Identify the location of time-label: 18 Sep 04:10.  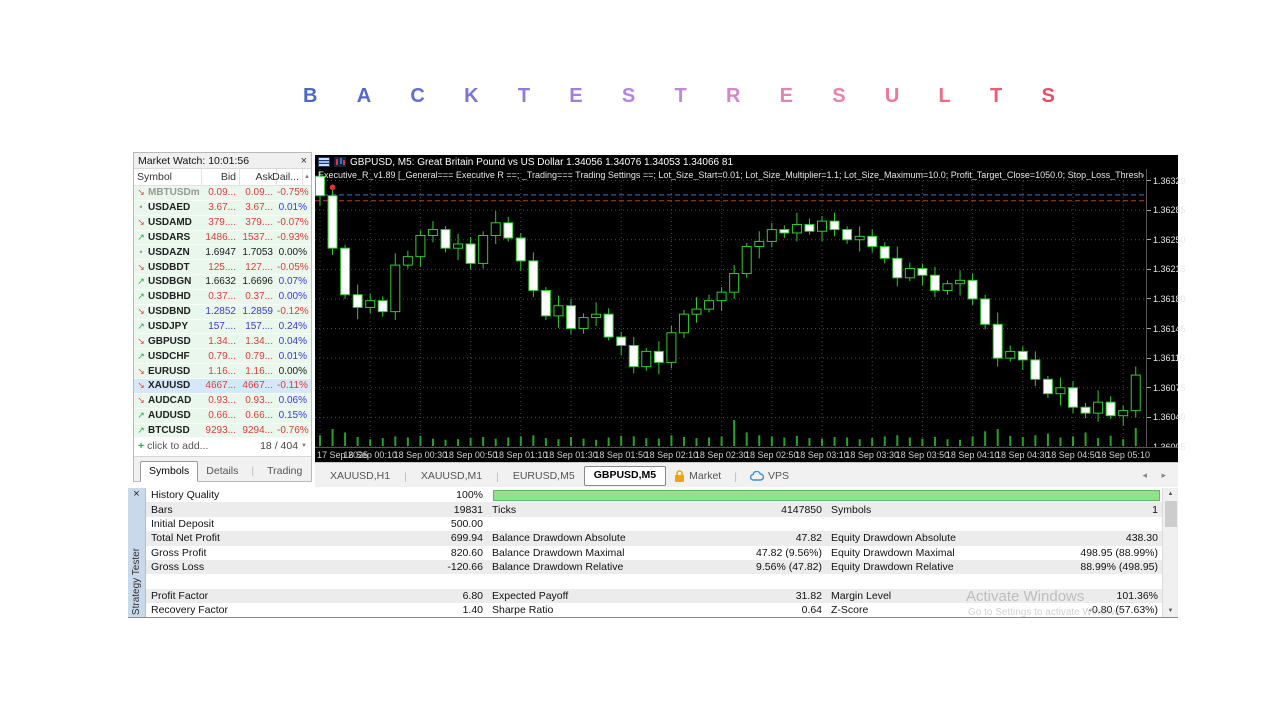
(972, 455).